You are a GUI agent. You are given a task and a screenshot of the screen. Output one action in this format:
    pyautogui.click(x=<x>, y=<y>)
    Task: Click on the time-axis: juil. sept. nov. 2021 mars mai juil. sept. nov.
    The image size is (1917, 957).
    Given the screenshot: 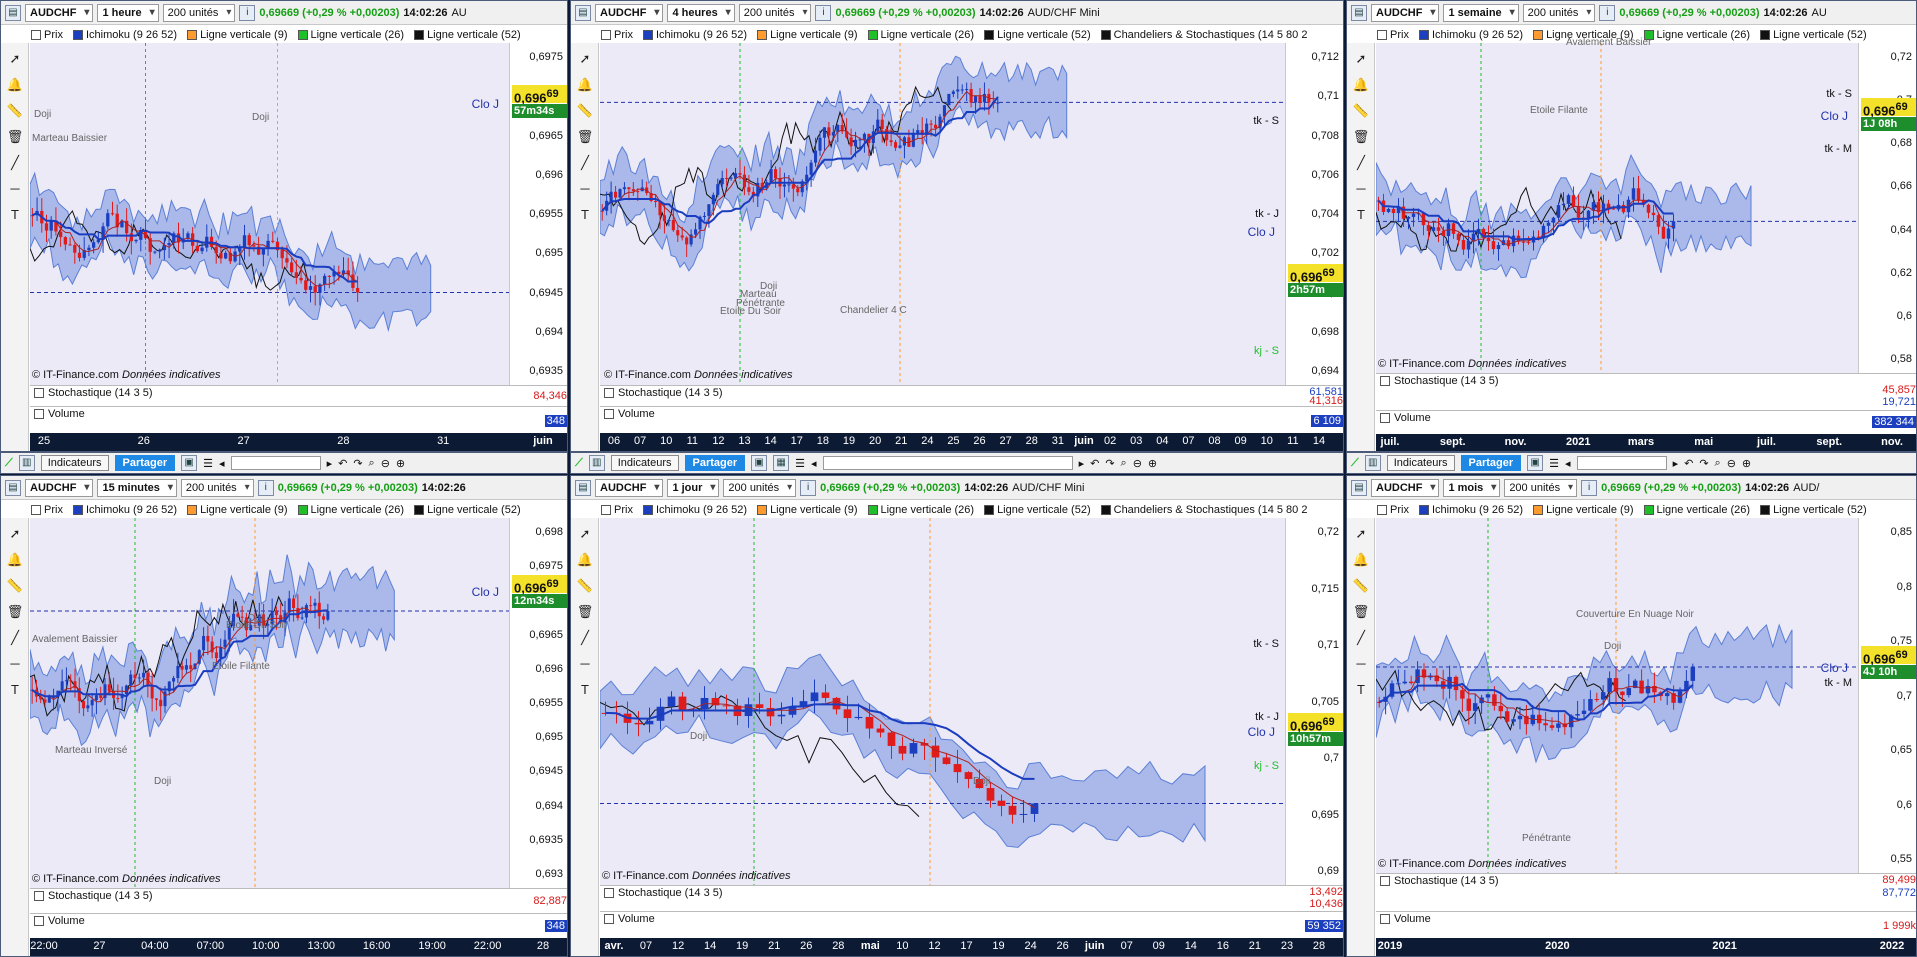 What is the action you would take?
    pyautogui.click(x=1646, y=442)
    